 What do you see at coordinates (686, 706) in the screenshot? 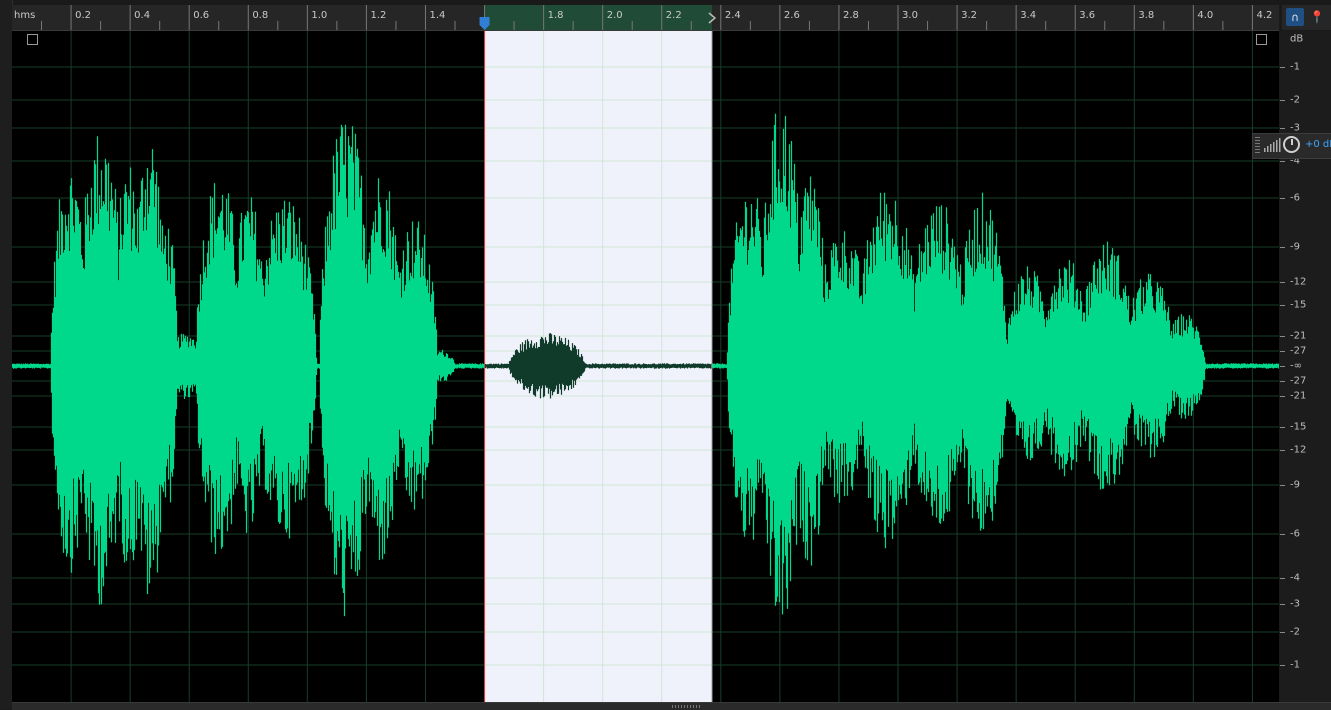
I see `scroll-grip-icon` at bounding box center [686, 706].